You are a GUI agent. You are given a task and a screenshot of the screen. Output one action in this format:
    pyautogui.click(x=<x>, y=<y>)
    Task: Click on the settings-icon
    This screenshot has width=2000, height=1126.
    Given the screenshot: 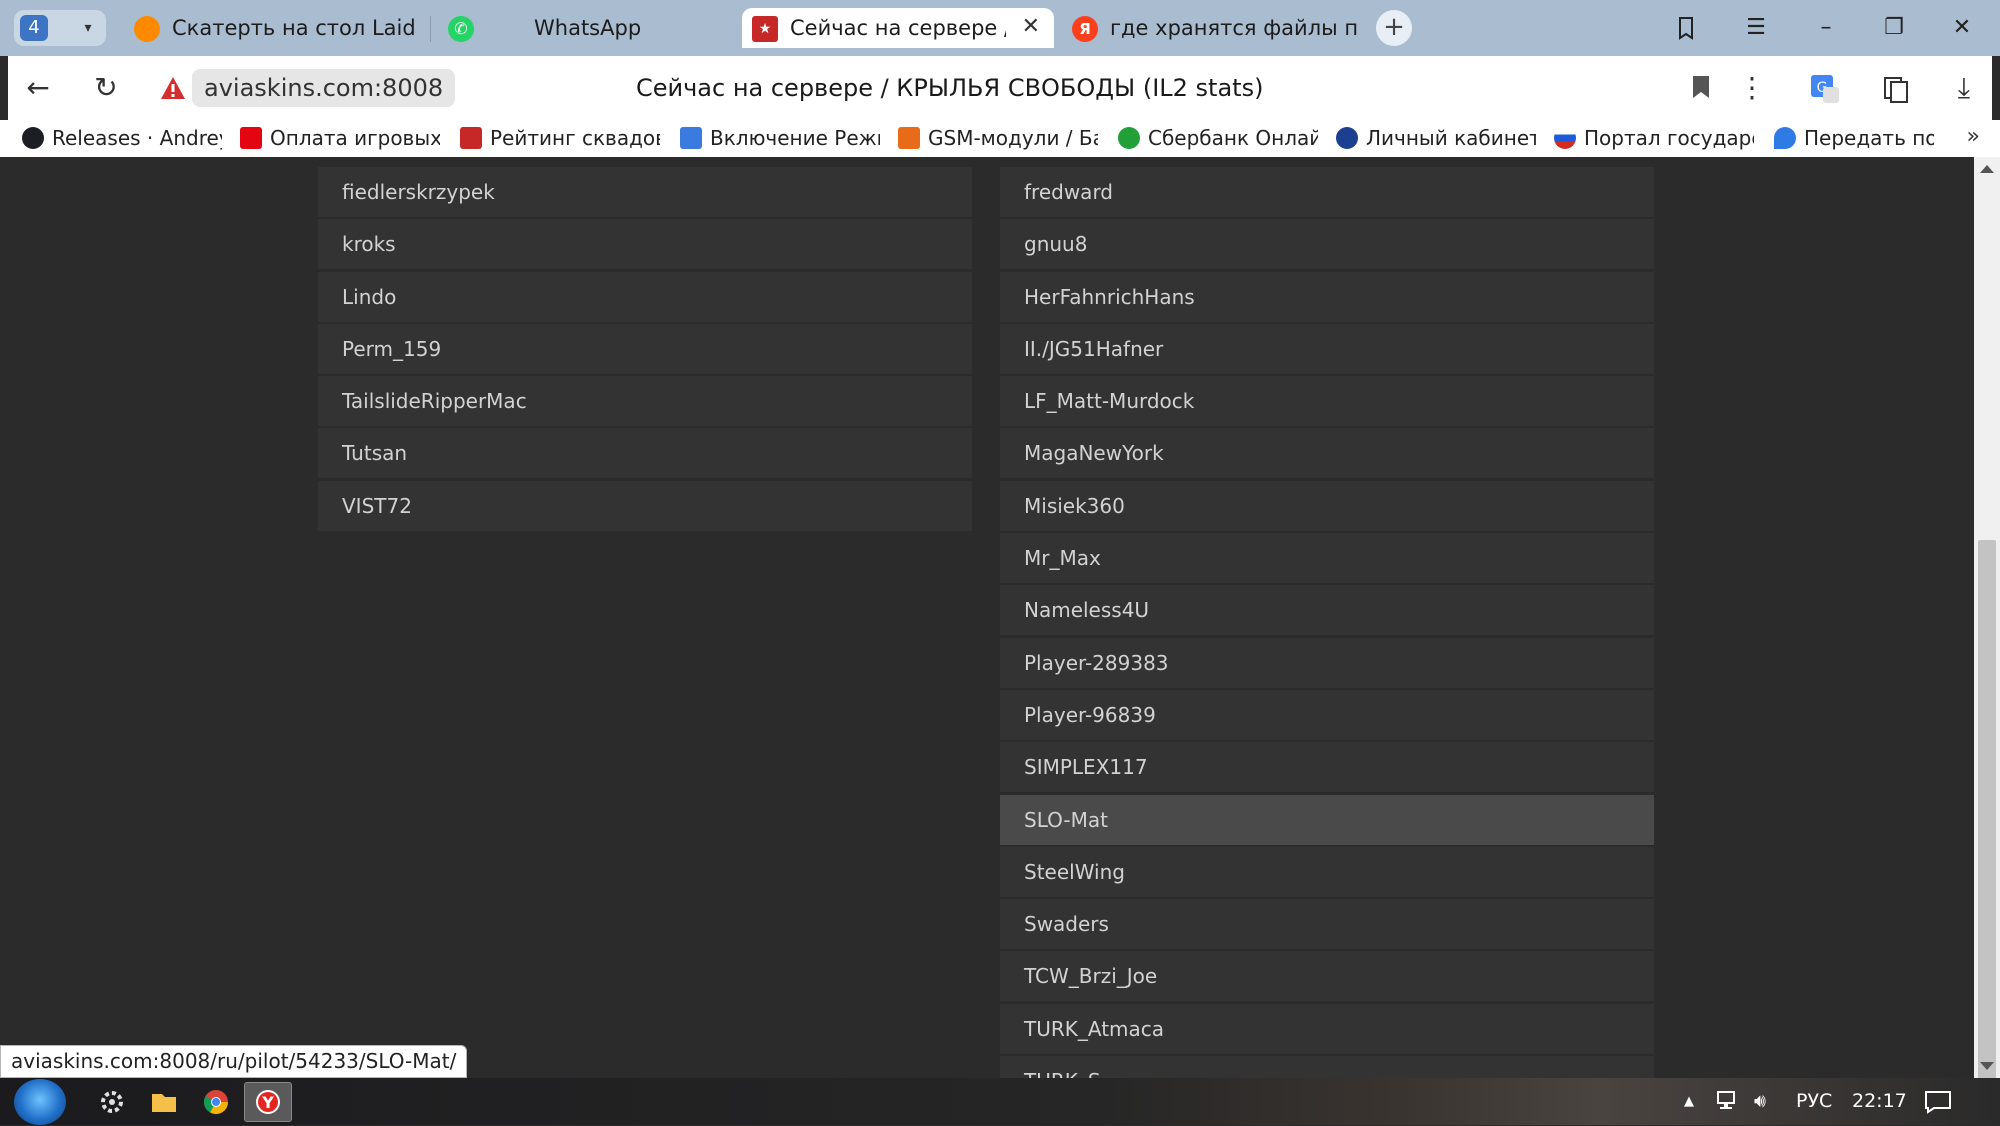 What is the action you would take?
    pyautogui.click(x=112, y=1102)
    